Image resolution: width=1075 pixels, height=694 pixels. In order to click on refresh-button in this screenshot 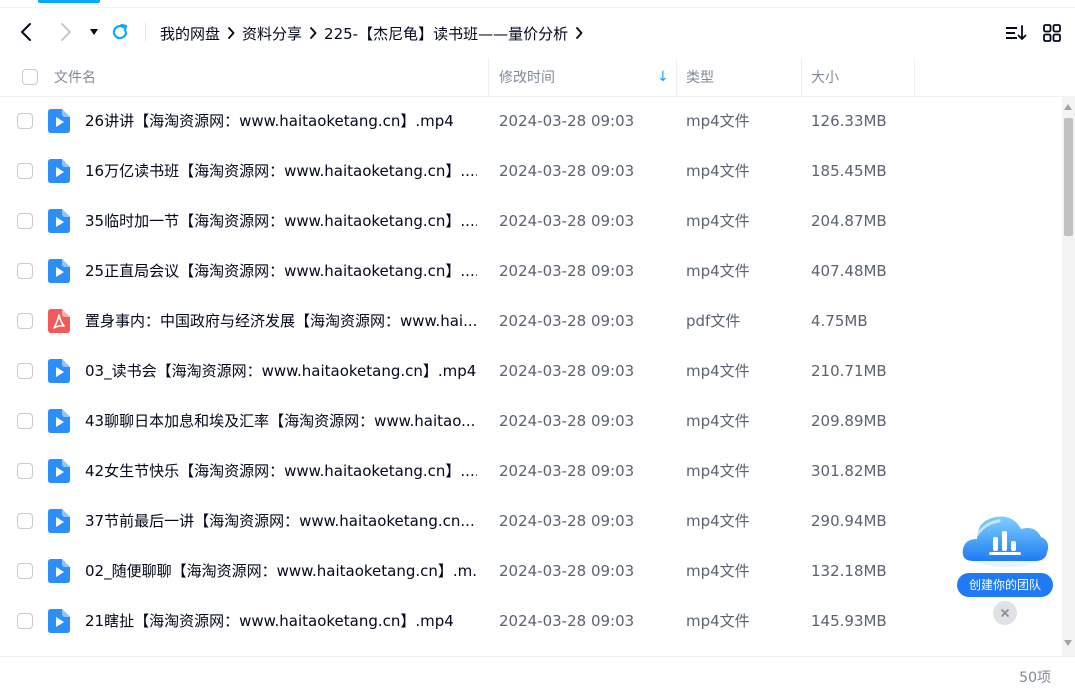, I will do `click(120, 32)`.